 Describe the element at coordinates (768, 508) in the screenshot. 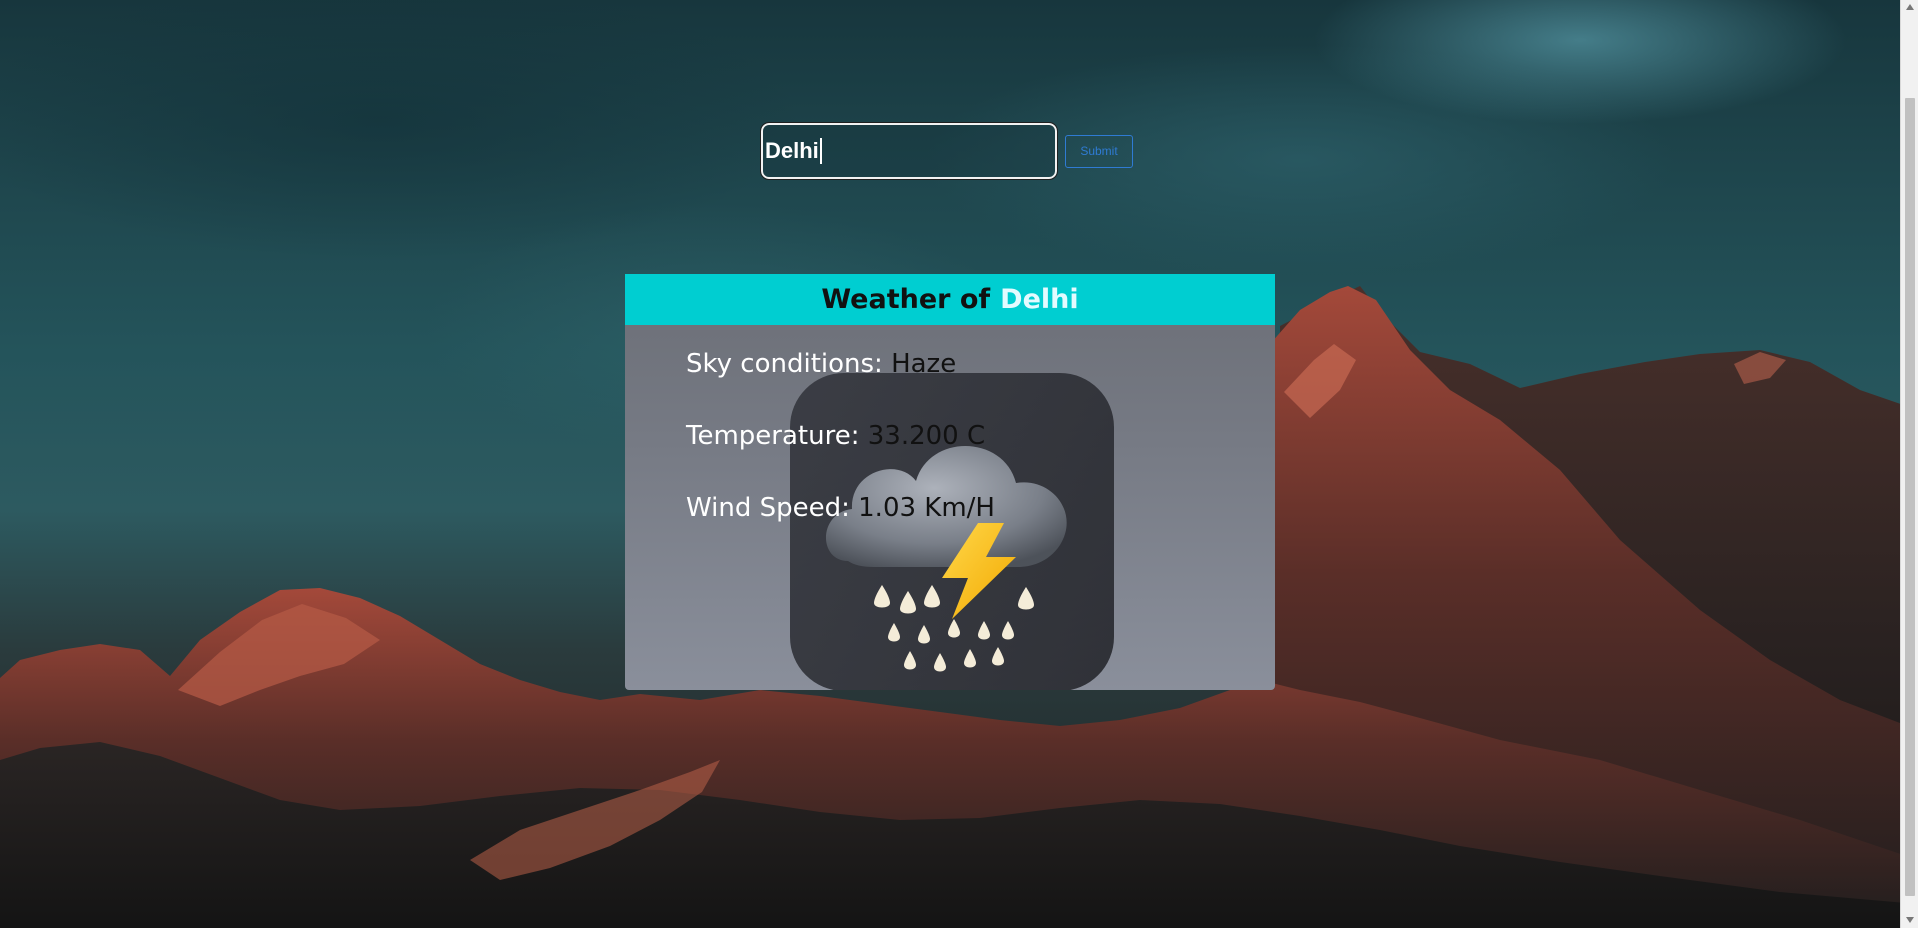

I see `wind-speed-label: Wind Speed:` at that location.